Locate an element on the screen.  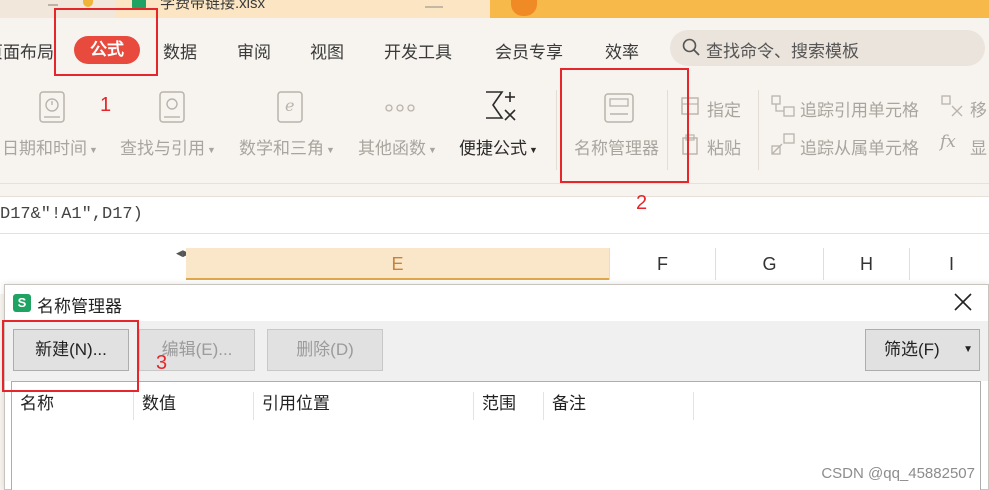
dialog-toolbar: 新建(N)... 编辑(E)... 删除(D) 筛选(F) ▼ is located at coordinates (496, 351).